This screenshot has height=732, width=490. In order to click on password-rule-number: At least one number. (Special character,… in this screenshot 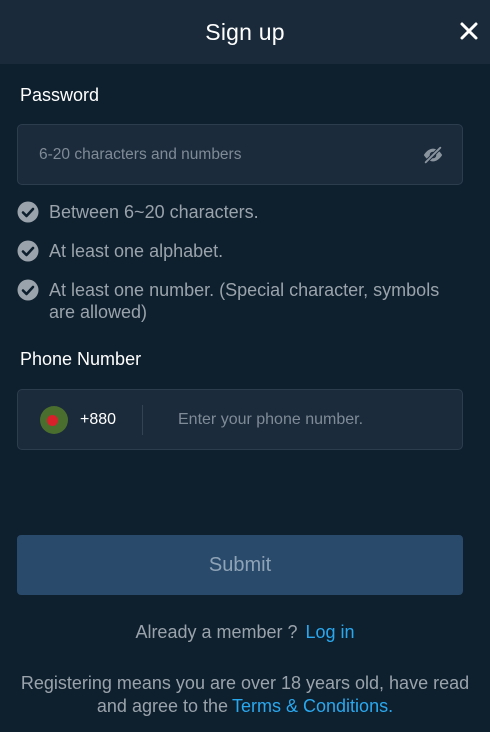, I will do `click(242, 301)`.